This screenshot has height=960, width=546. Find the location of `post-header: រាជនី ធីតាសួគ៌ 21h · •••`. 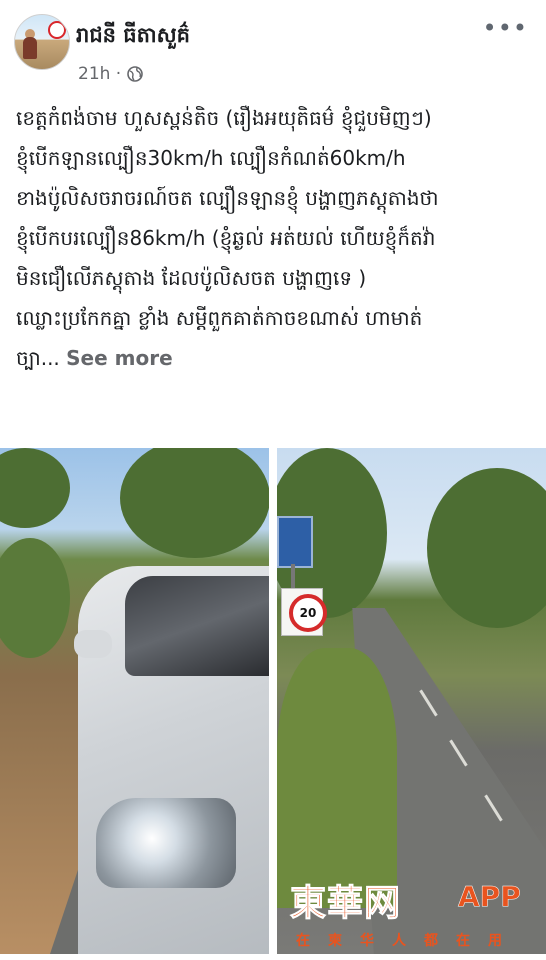

post-header: រាជនី ធីតាសួគ៌ 21h · ••• is located at coordinates (273, 47).